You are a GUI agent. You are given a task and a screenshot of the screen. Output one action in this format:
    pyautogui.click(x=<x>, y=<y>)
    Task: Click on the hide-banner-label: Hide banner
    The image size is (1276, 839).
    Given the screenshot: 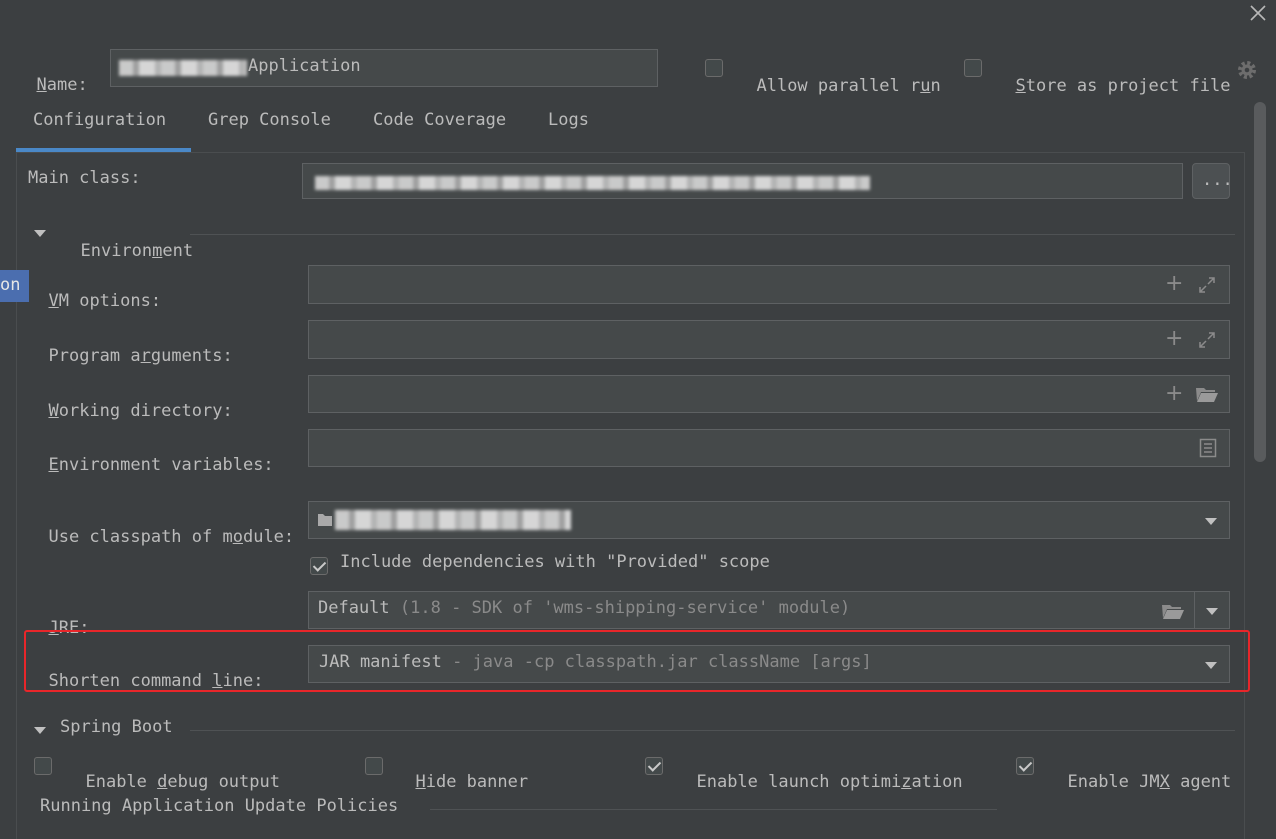 What is the action you would take?
    pyautogui.click(x=472, y=782)
    